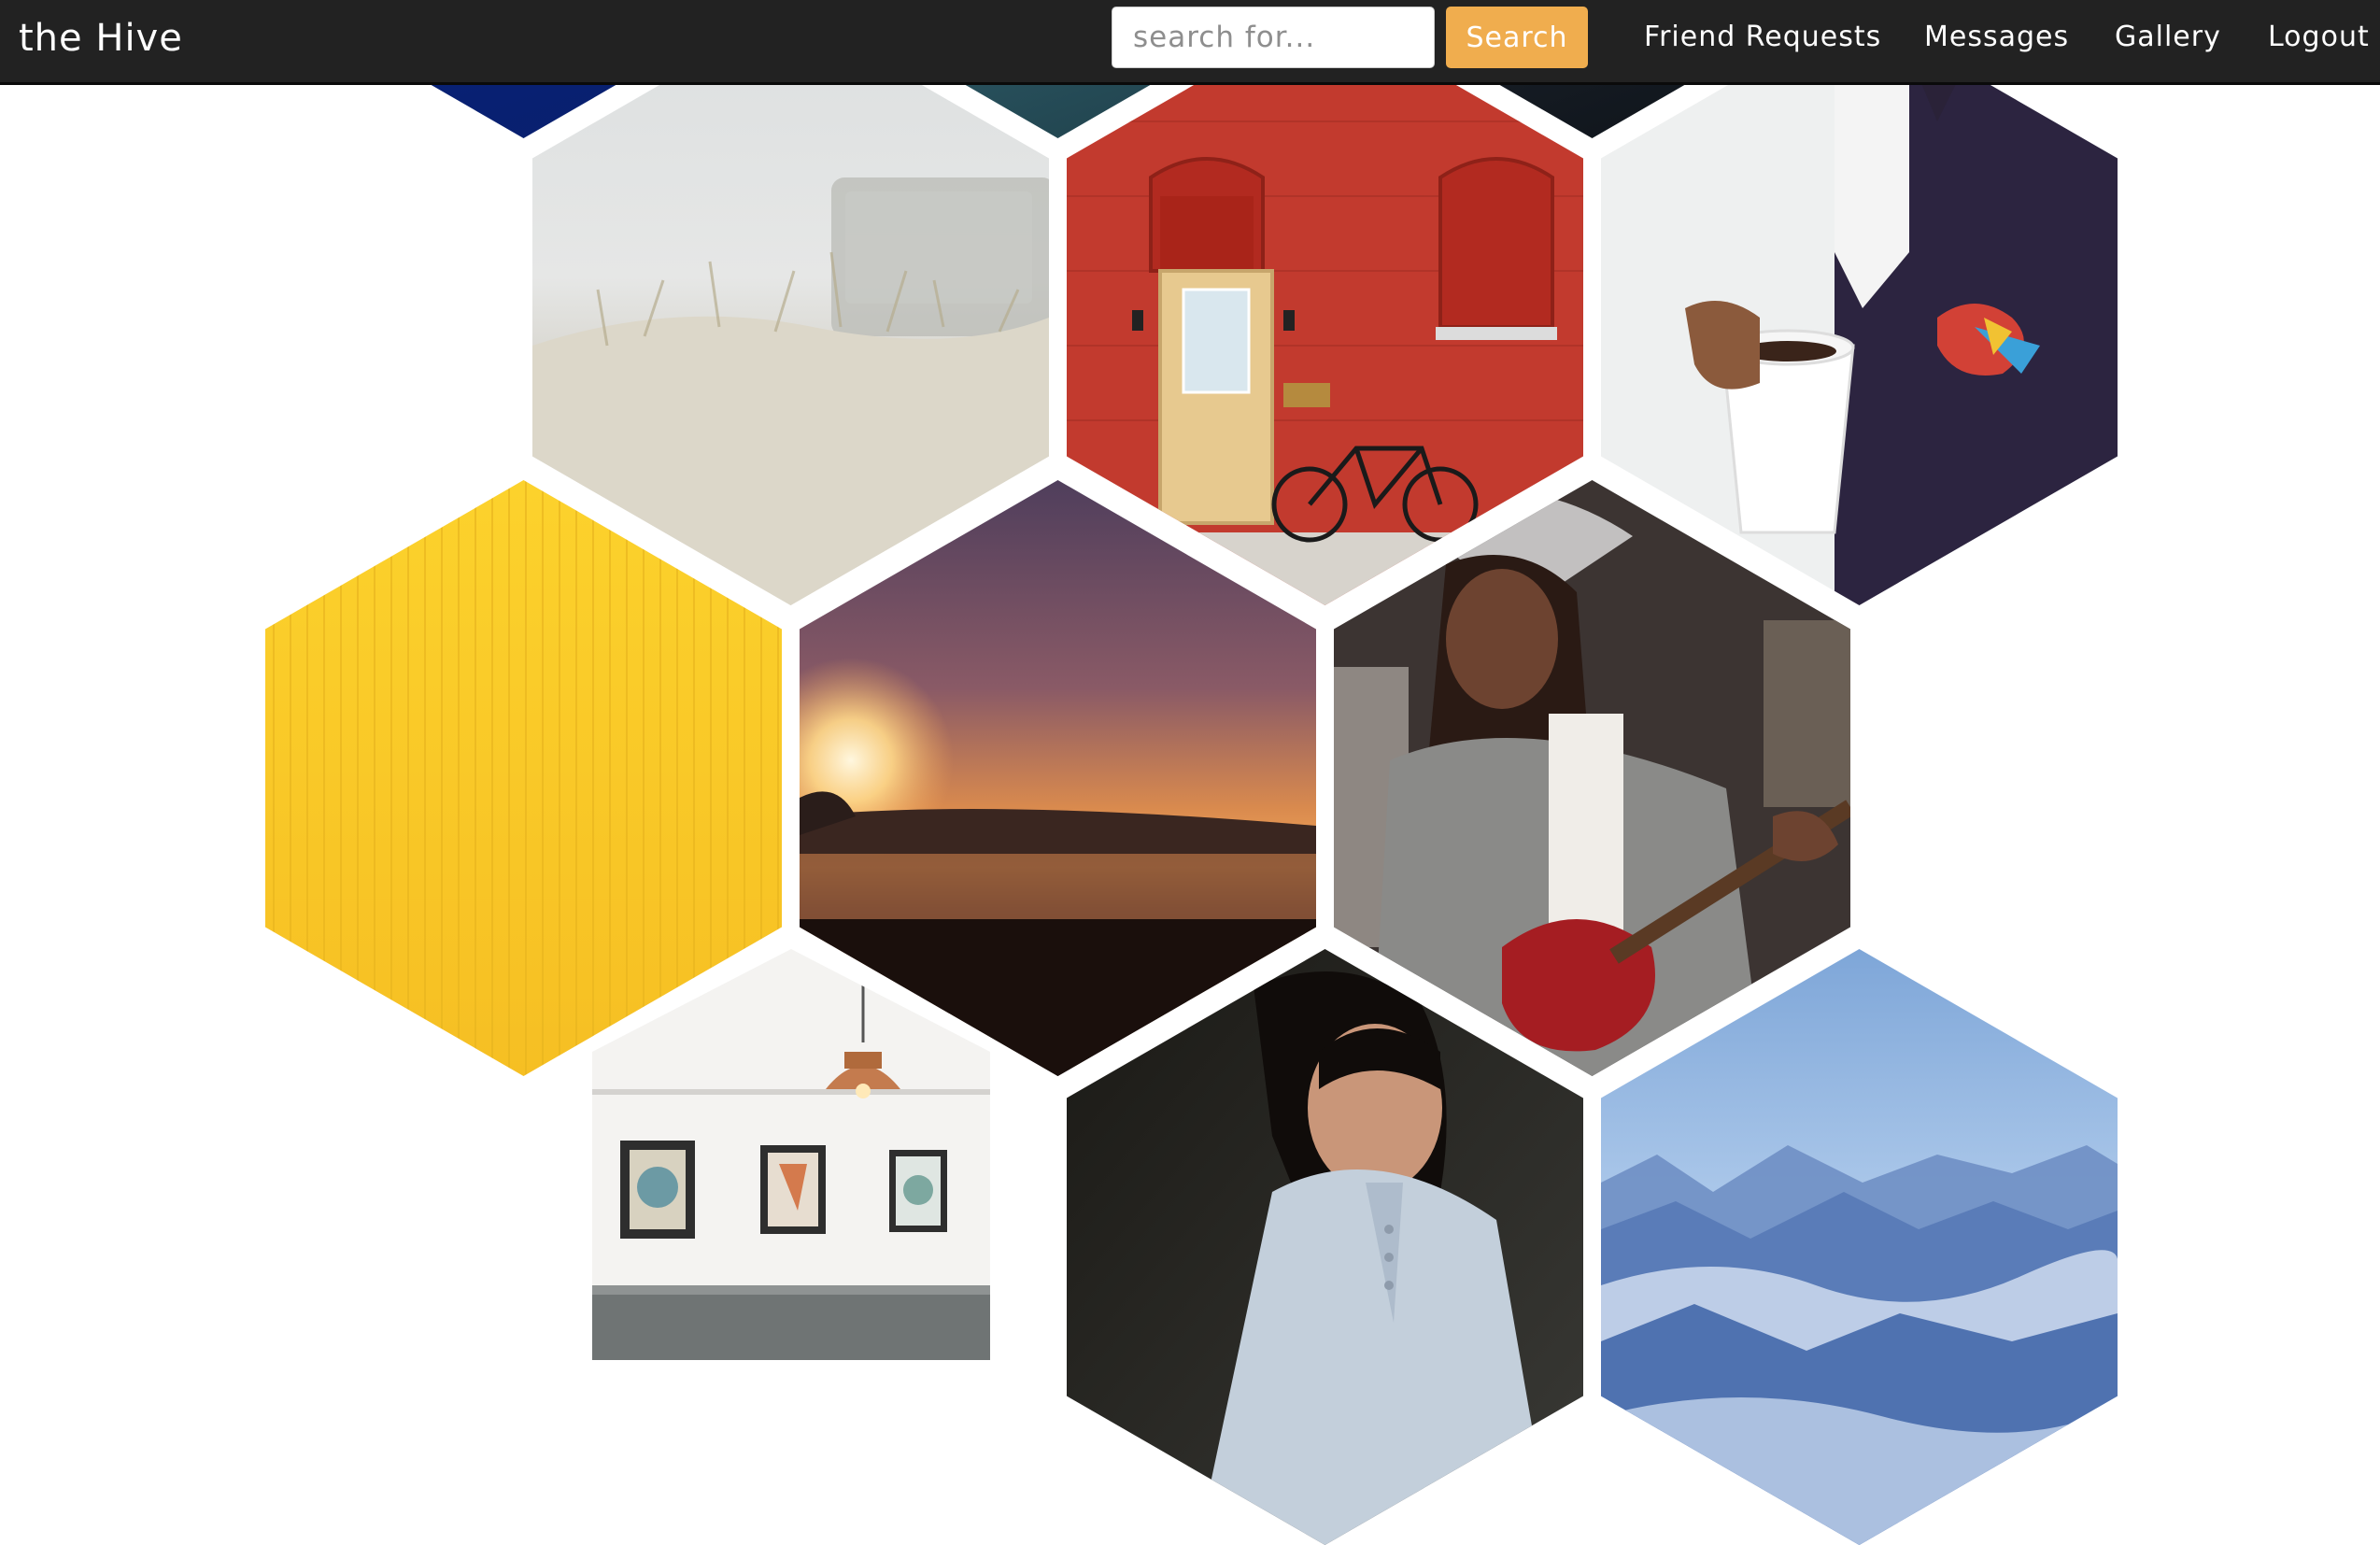  What do you see at coordinates (1762, 37) in the screenshot?
I see `nav-friend-requests: Friend Requests` at bounding box center [1762, 37].